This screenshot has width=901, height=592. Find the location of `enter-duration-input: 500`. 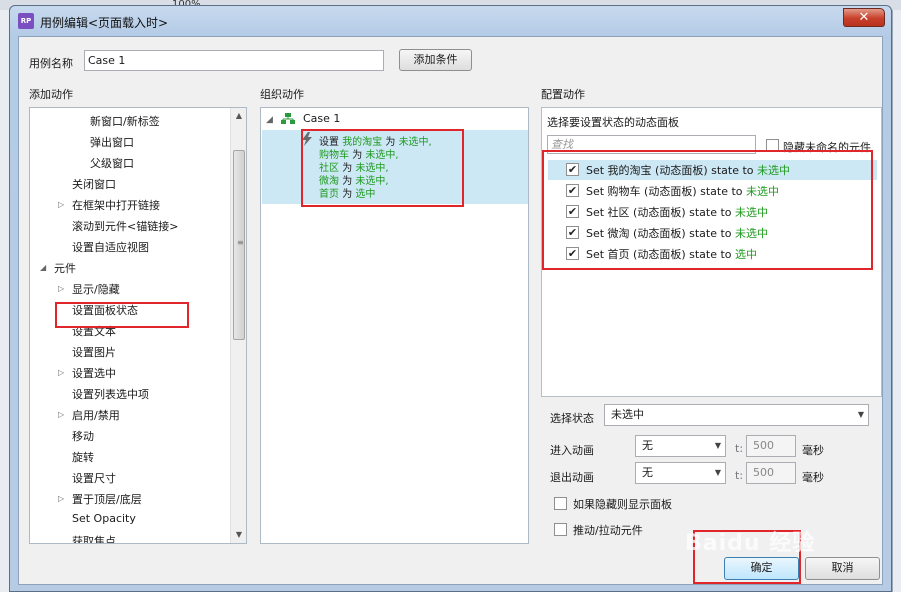

enter-duration-input: 500 is located at coordinates (771, 446).